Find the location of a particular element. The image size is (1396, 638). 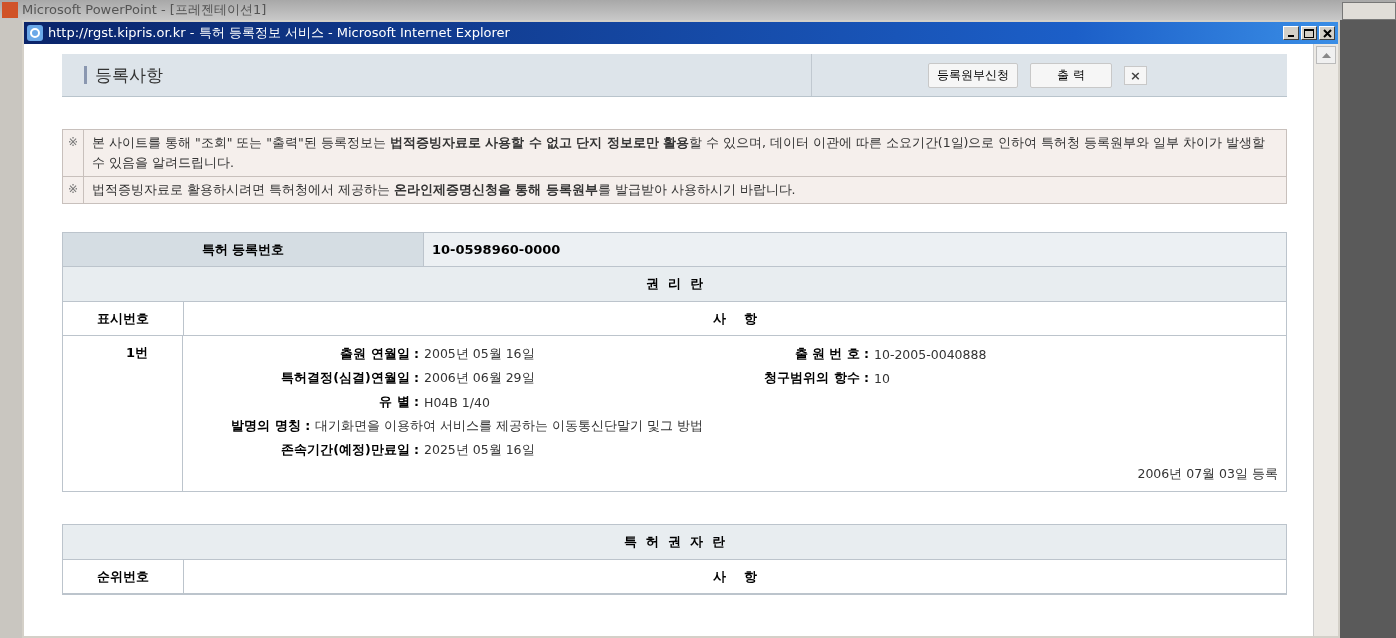

minimize-button is located at coordinates (1291, 33).